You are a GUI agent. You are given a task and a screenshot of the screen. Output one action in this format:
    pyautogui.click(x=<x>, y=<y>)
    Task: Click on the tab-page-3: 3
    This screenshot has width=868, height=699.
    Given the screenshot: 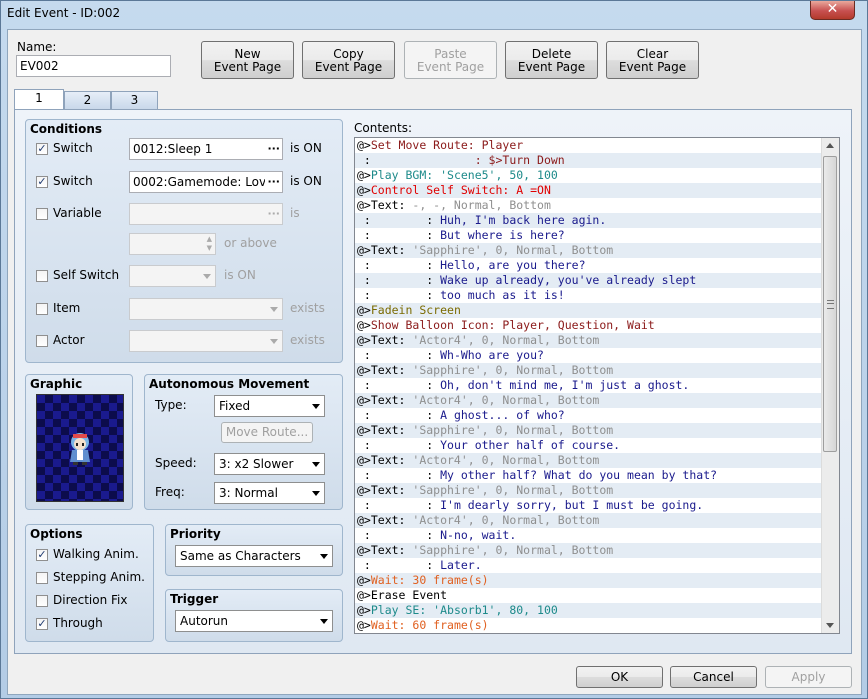 What is the action you would take?
    pyautogui.click(x=134, y=100)
    